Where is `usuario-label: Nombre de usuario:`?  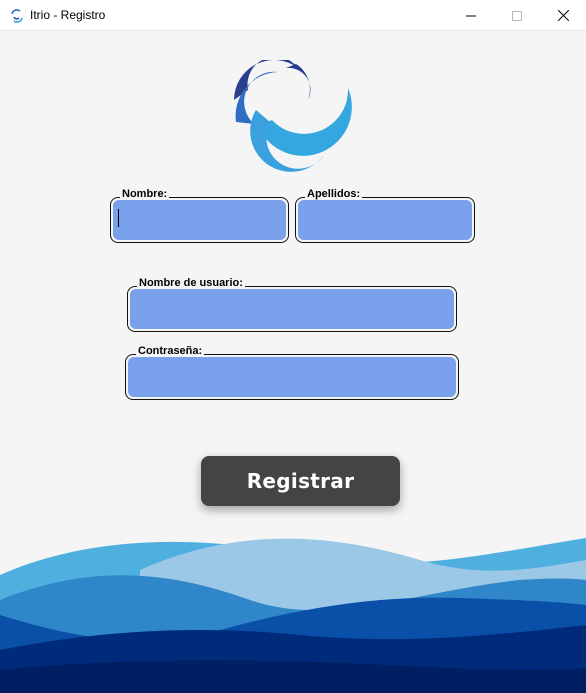 usuario-label: Nombre de usuario: is located at coordinates (191, 283).